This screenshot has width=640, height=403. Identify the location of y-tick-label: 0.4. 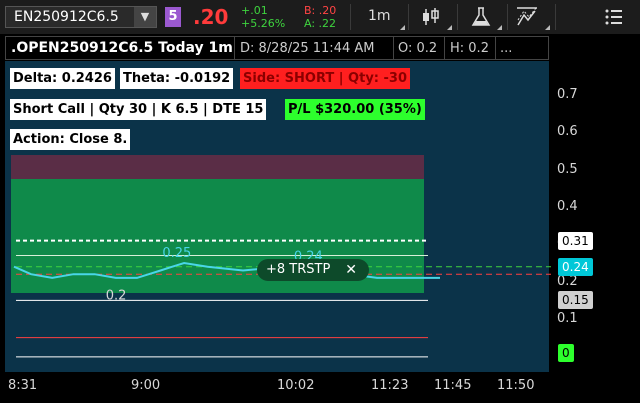
(567, 206).